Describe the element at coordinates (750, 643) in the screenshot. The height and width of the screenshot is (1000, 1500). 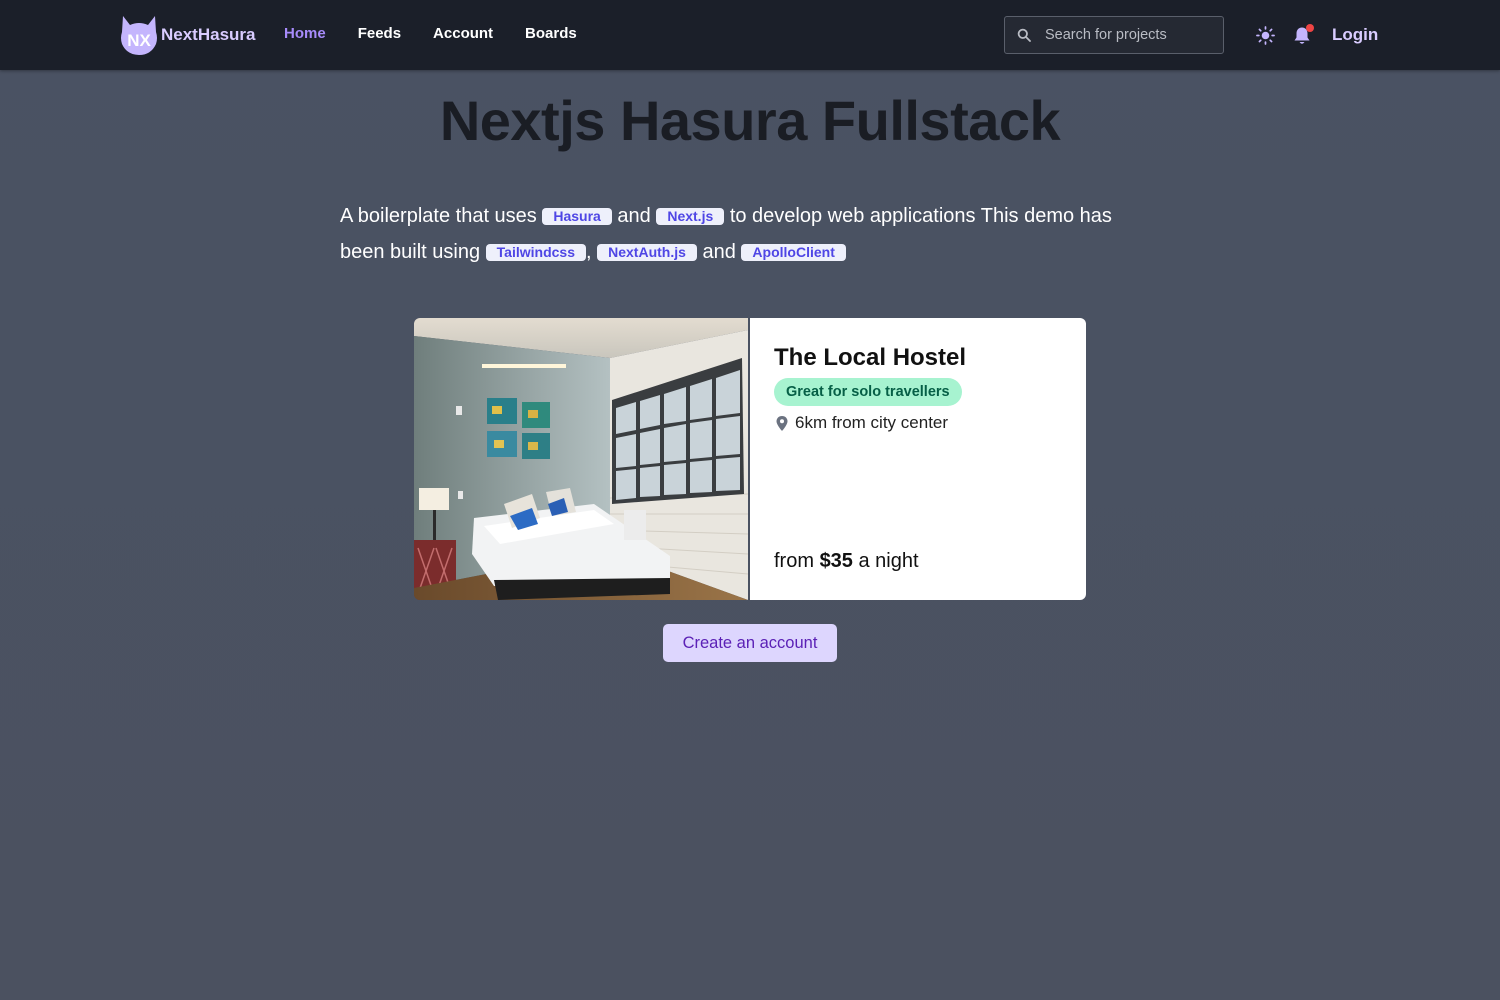
I see `create-account-button: Create an account` at that location.